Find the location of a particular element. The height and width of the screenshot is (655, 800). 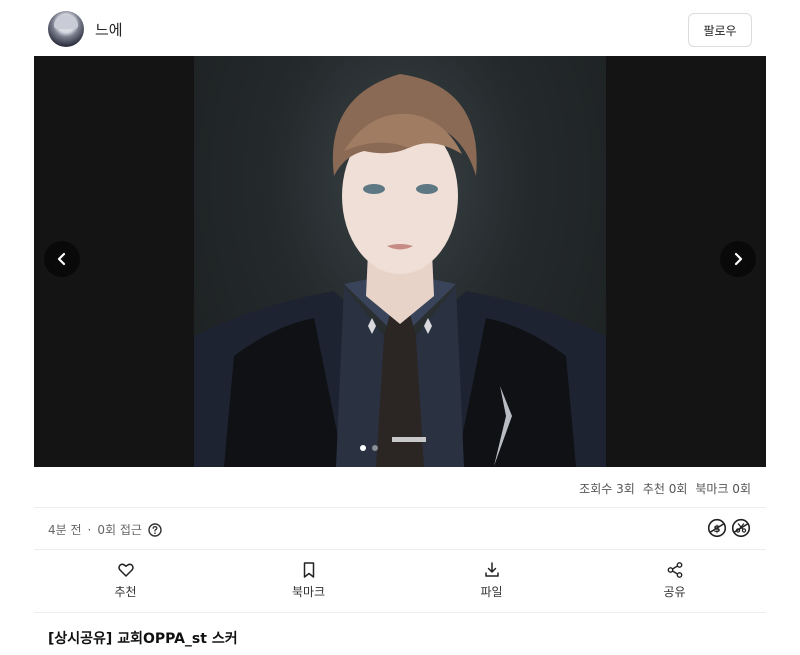

license-icons: $ is located at coordinates (729, 528).